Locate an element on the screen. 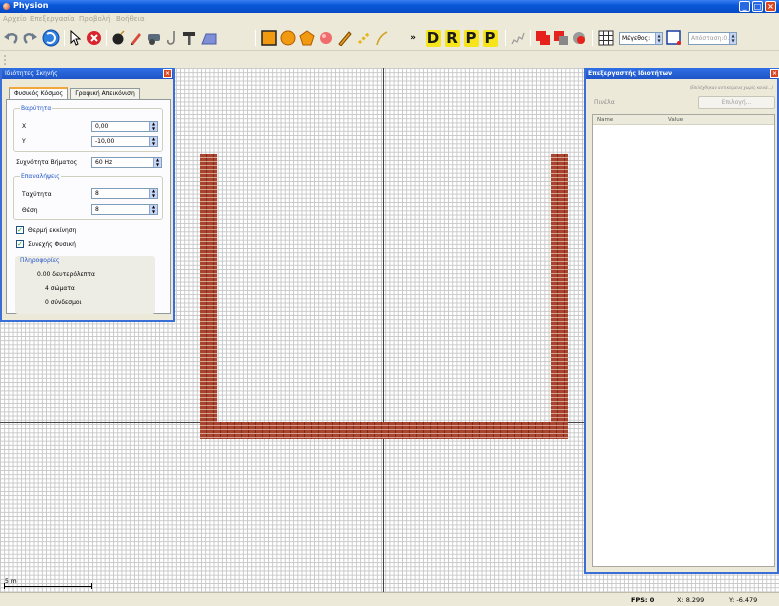 The height and width of the screenshot is (606, 779). ball-icon is located at coordinates (326, 38).